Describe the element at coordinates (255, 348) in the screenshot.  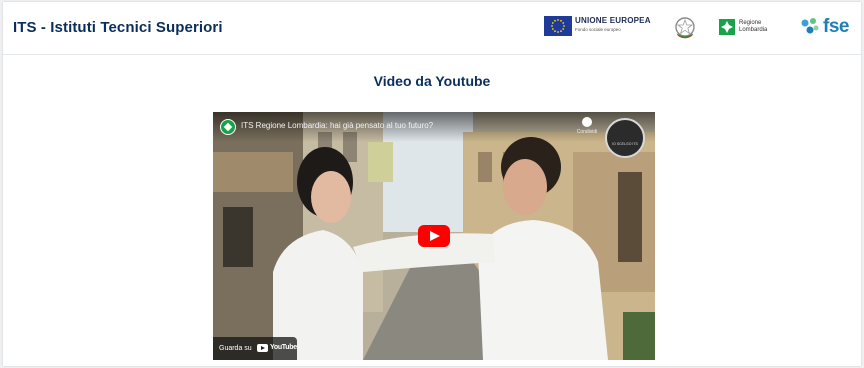
I see `watch-on-youtube-button: Guarda su YouTube` at that location.